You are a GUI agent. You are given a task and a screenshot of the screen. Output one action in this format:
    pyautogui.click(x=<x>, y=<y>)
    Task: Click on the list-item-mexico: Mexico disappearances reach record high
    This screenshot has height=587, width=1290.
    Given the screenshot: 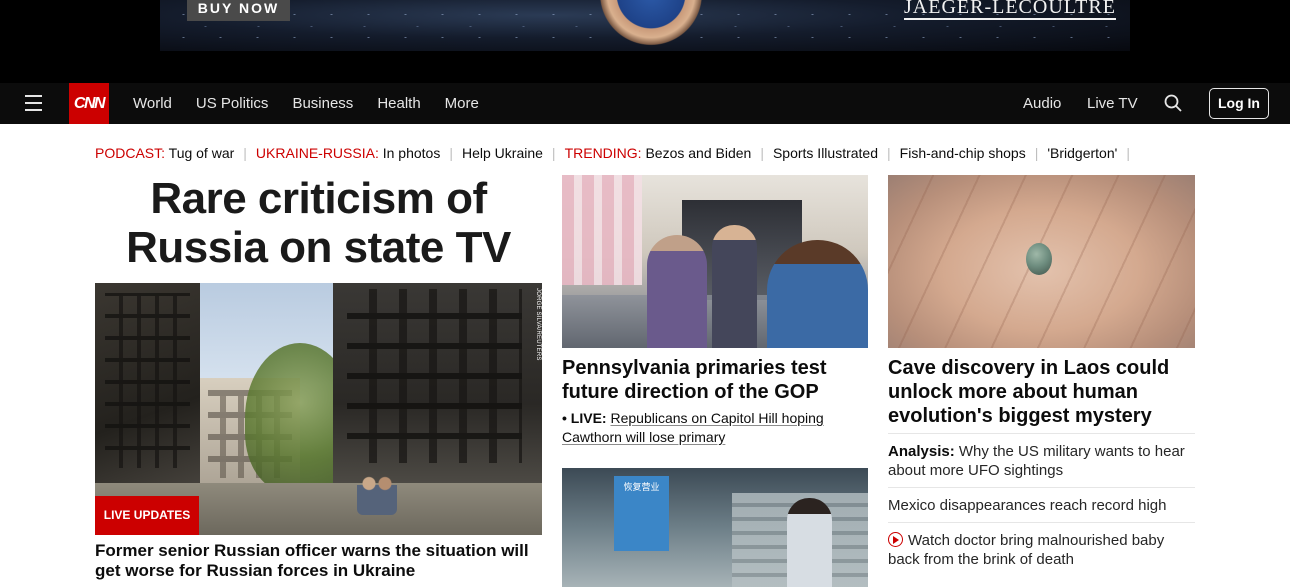 What is the action you would take?
    pyautogui.click(x=1041, y=504)
    